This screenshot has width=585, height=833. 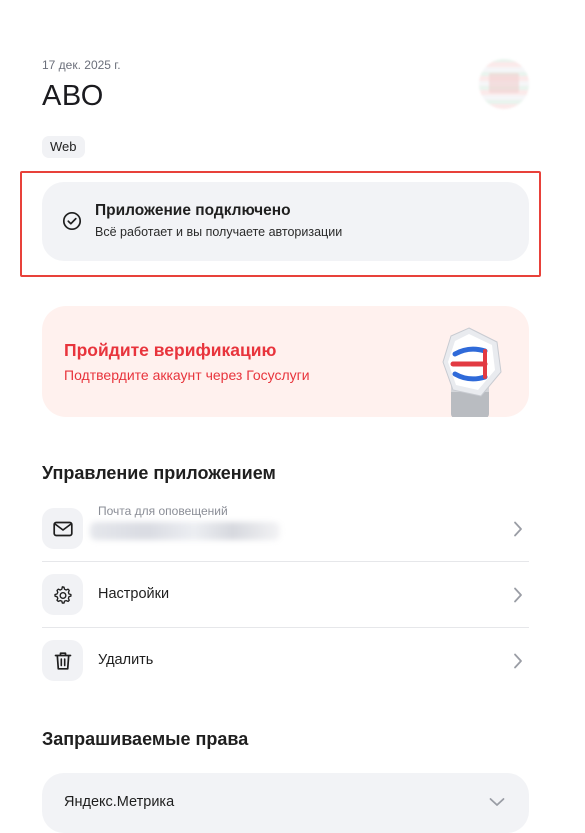 I want to click on verification-subtitle: Подтвердите аккаунт через Госуслуги, so click(x=187, y=375).